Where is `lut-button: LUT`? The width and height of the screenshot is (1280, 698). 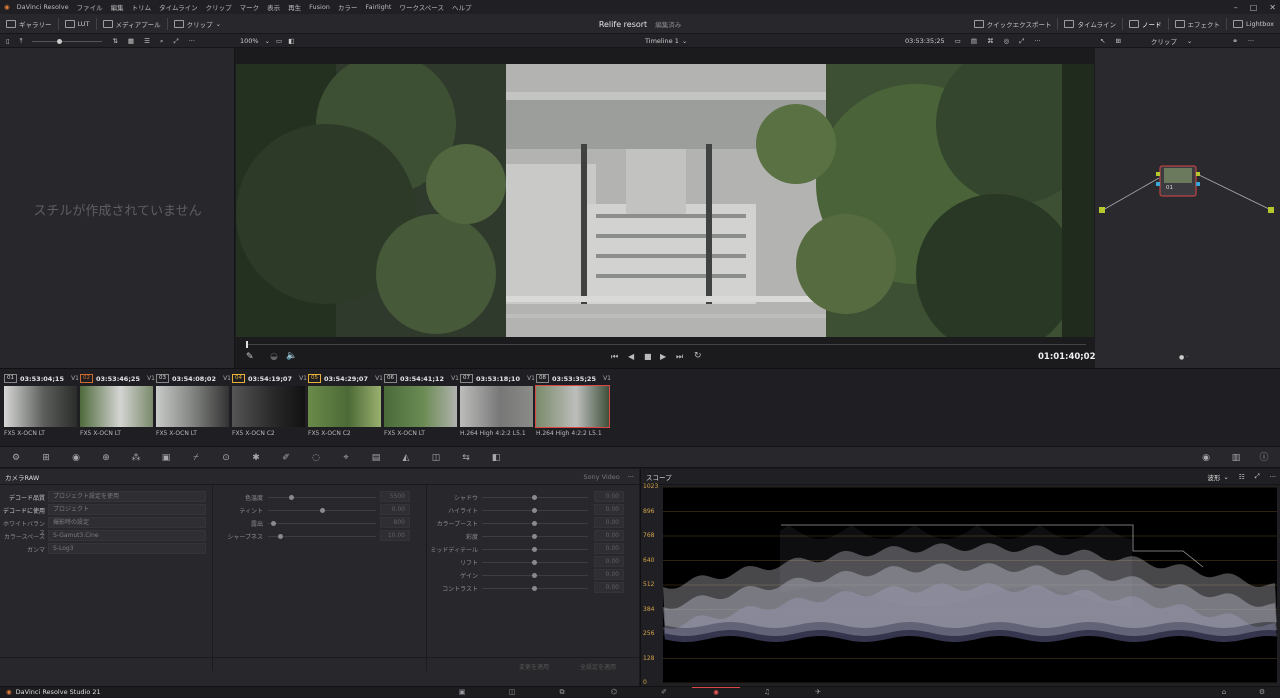 lut-button: LUT is located at coordinates (77, 24).